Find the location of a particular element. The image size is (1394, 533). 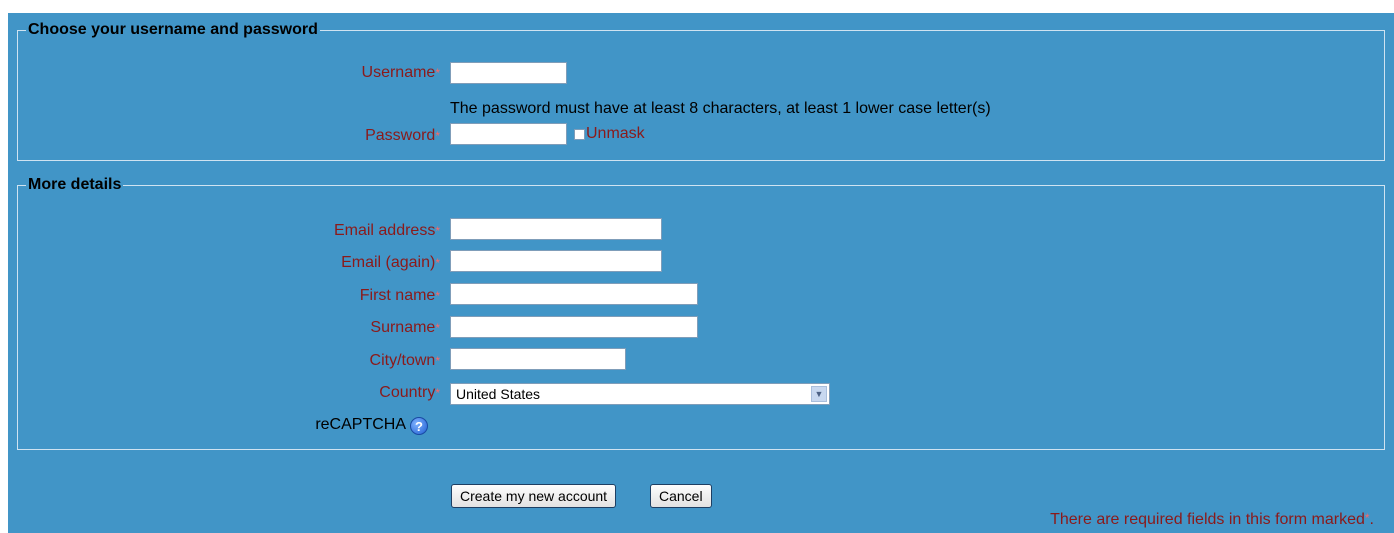

email-input is located at coordinates (556, 229).